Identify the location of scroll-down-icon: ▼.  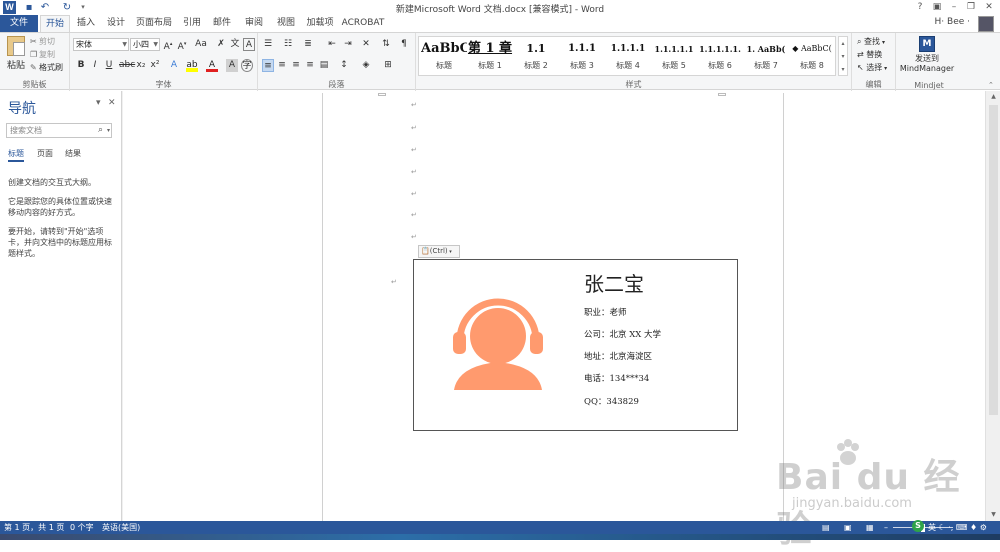
(993, 515).